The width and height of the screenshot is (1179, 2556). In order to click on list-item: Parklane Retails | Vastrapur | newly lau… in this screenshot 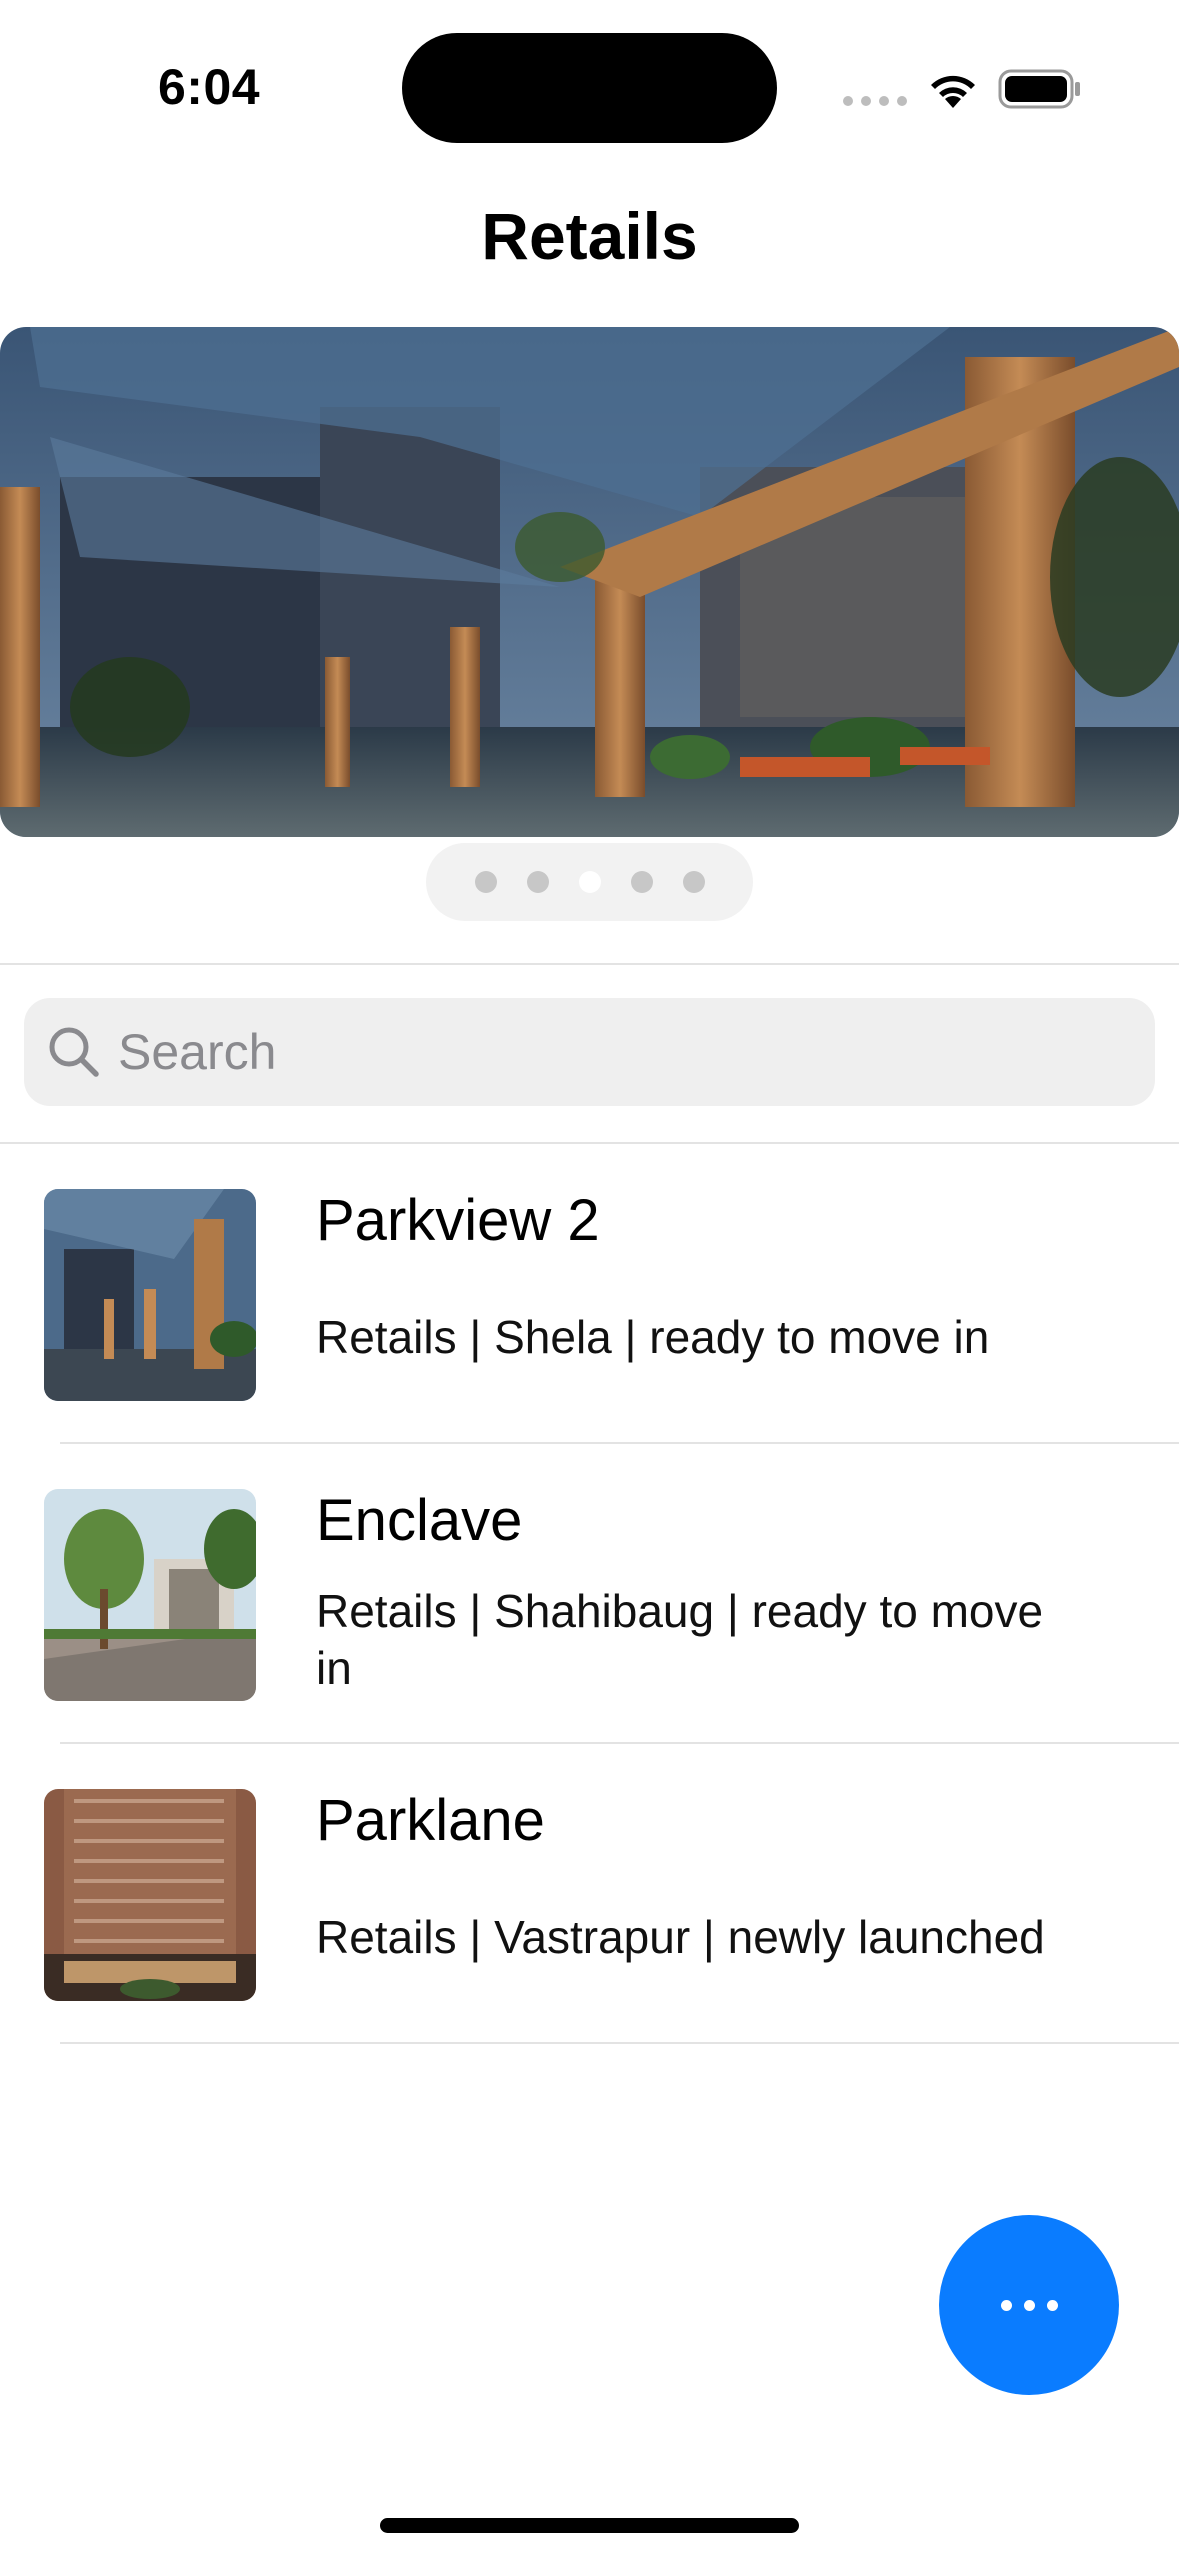, I will do `click(589, 1895)`.